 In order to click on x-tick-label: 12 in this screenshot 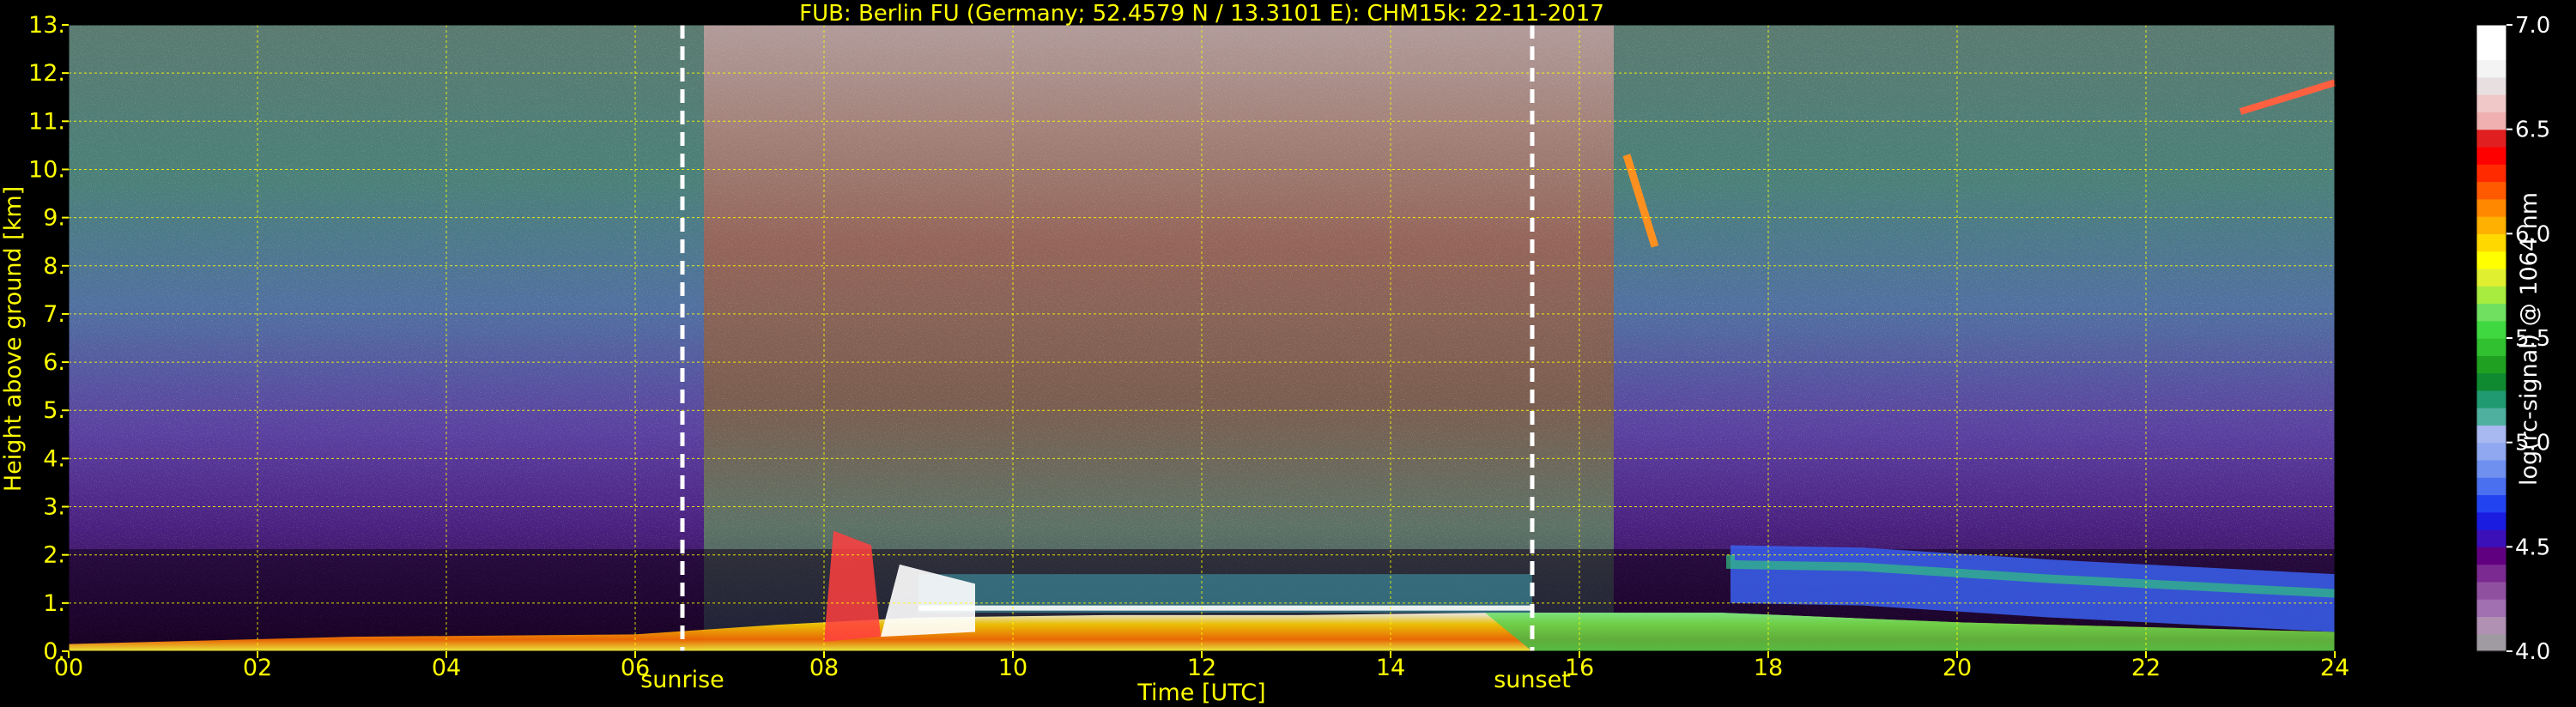, I will do `click(1201, 668)`.